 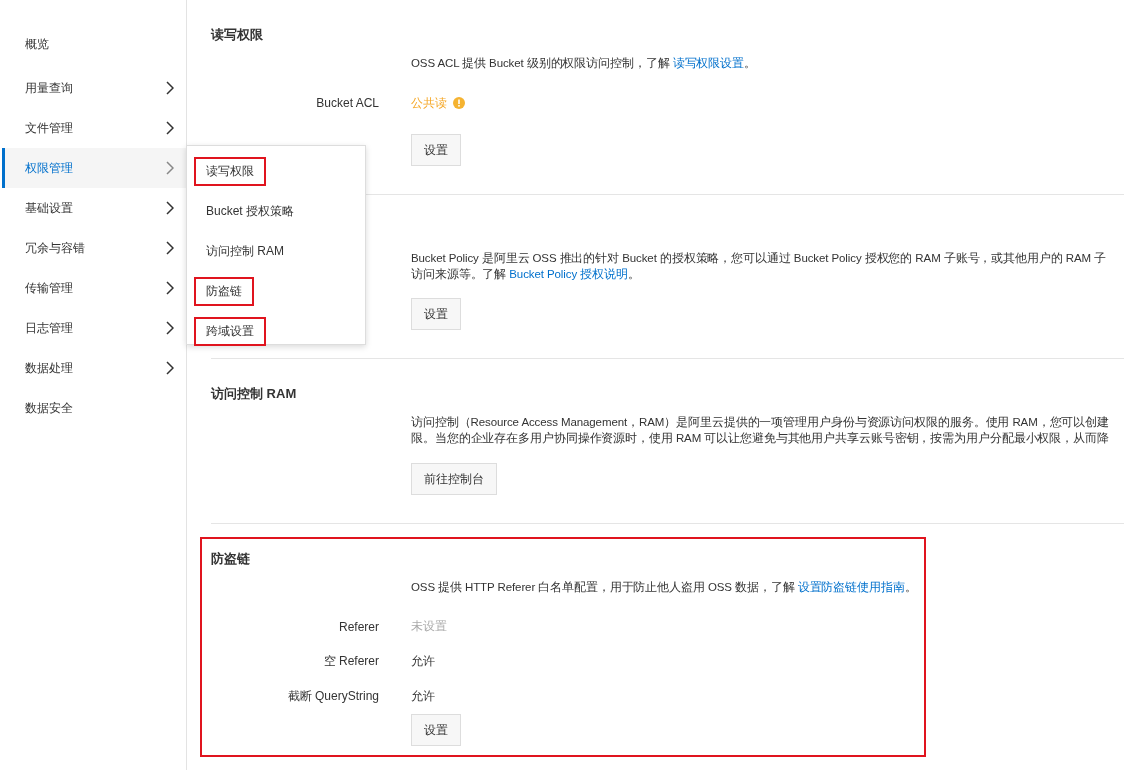 What do you see at coordinates (708, 63) in the screenshot?
I see `help-link: 读写权限设置` at bounding box center [708, 63].